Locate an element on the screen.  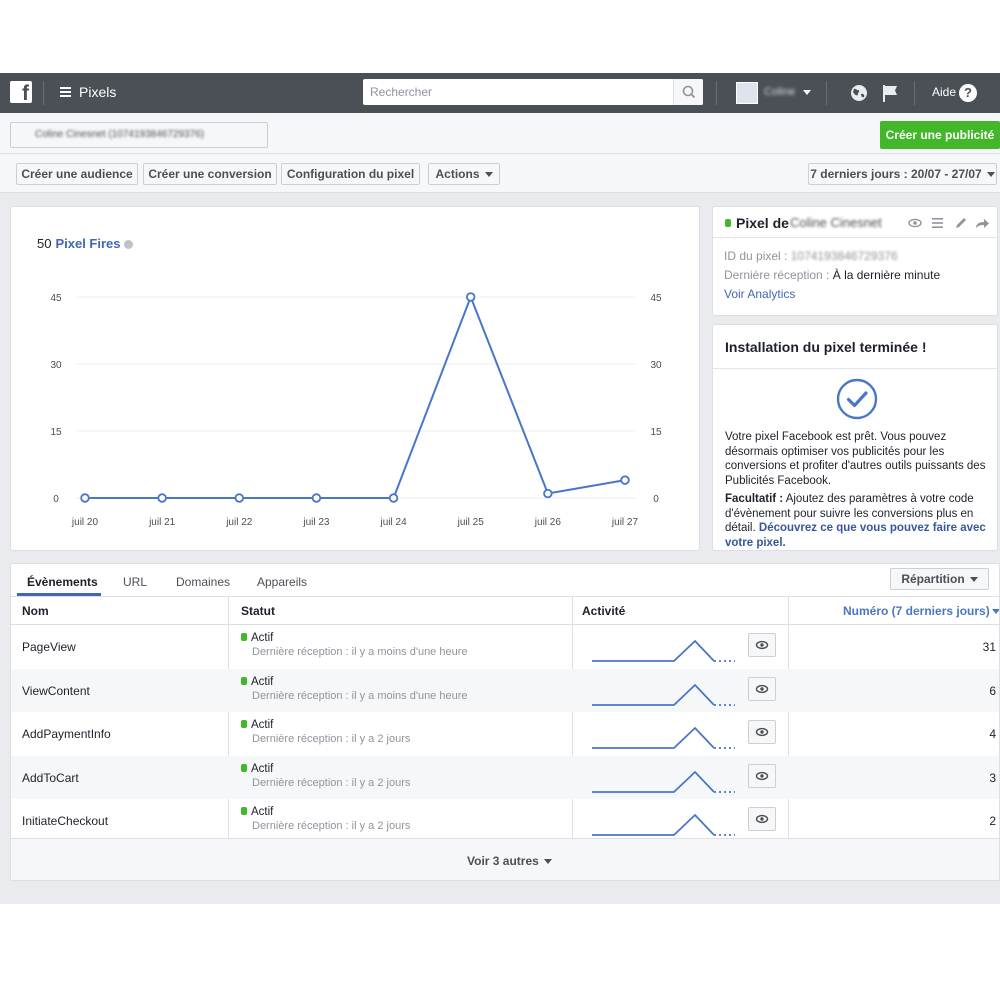
date-range-label: 7 derniers jours : 20/07 - 27/07 is located at coordinates (896, 174).